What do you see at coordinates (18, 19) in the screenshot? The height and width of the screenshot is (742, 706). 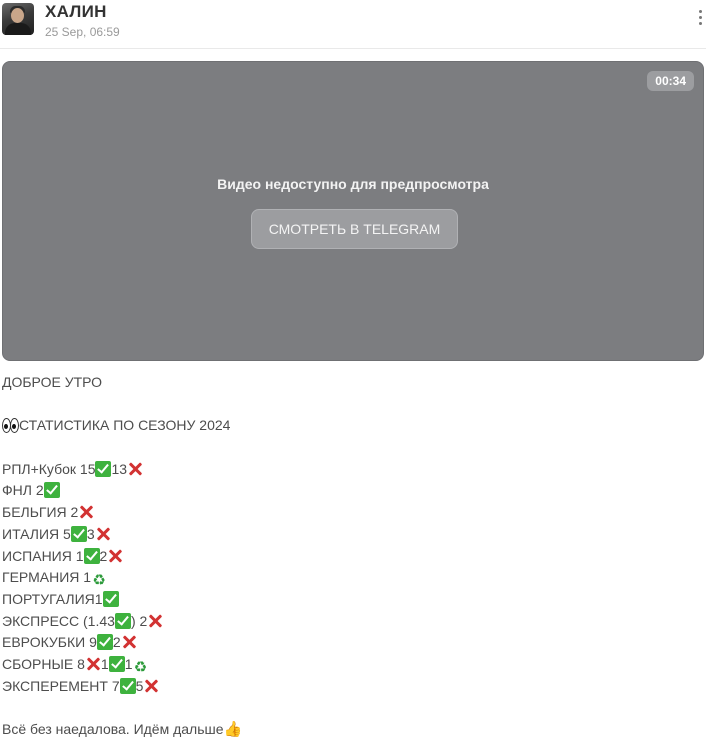 I see `channel-avatar` at bounding box center [18, 19].